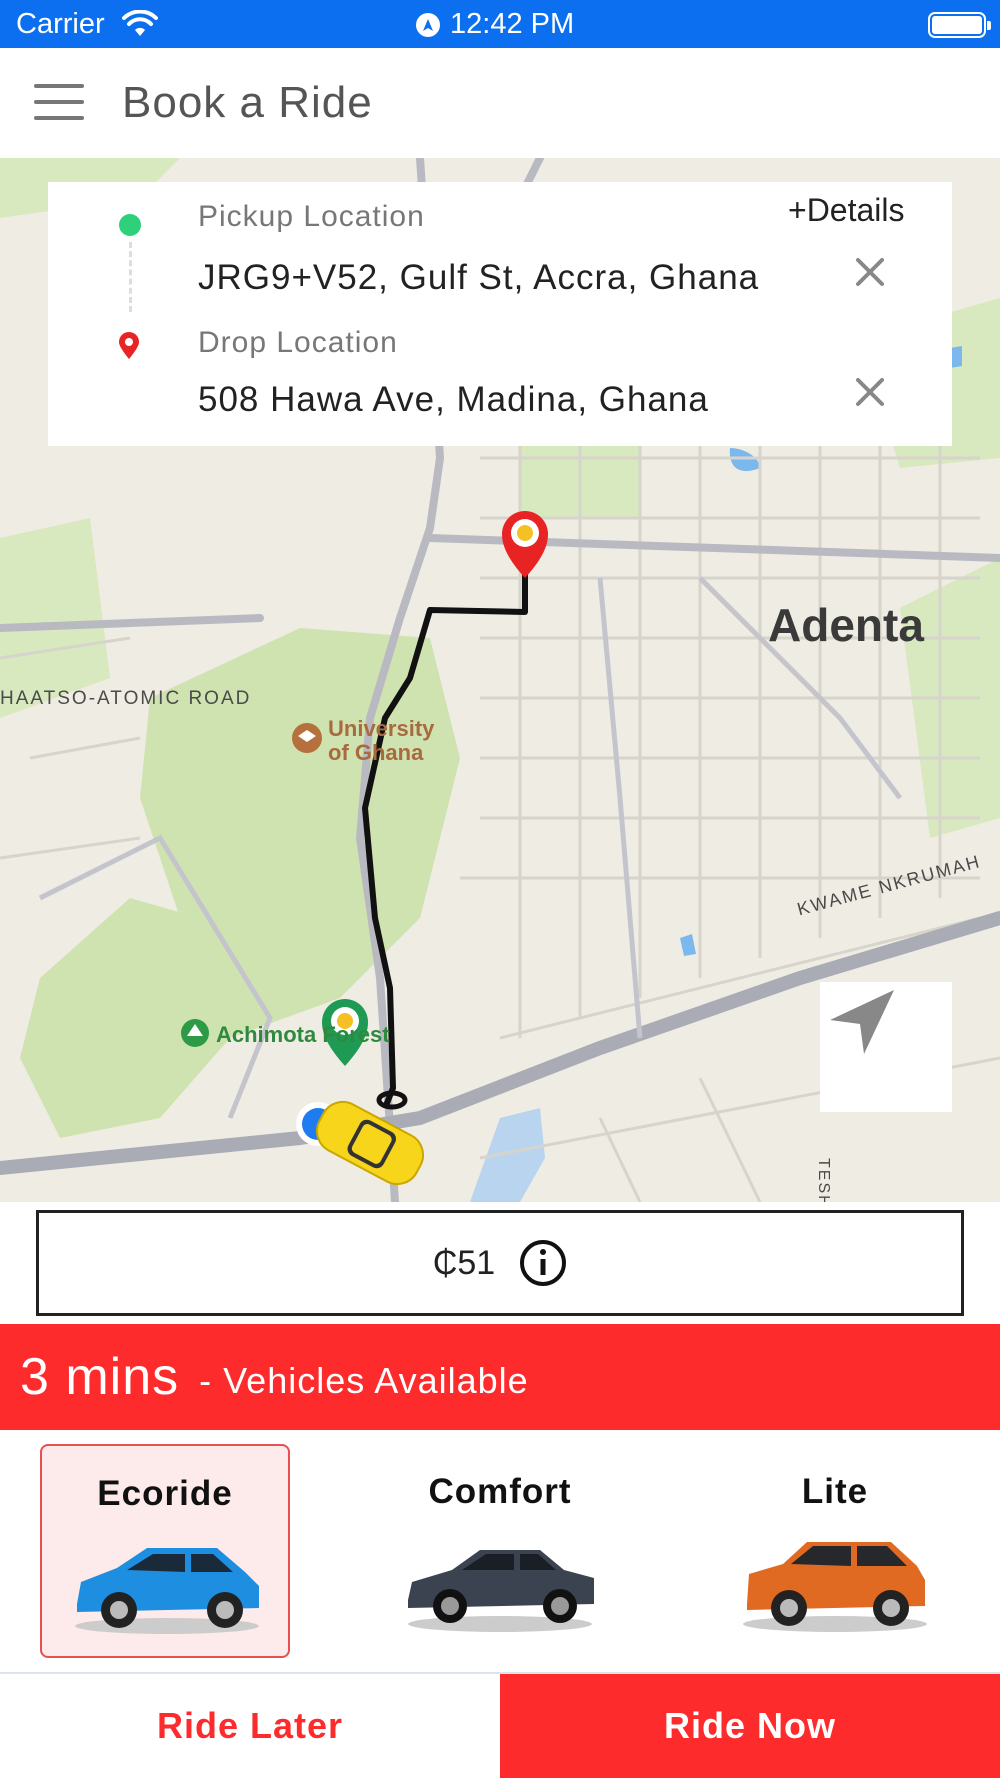 This screenshot has width=1000, height=1778. What do you see at coordinates (512, 24) in the screenshot?
I see `status-time: 12:42 PM` at bounding box center [512, 24].